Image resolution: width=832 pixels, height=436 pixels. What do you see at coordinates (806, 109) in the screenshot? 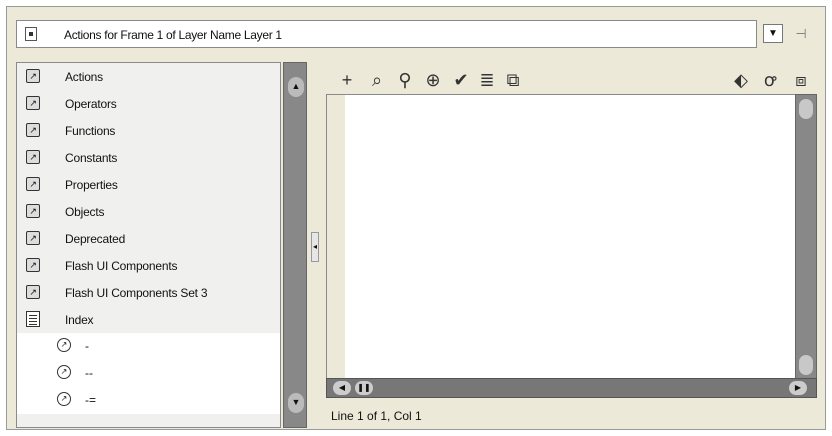
I see `scroll-up-button` at bounding box center [806, 109].